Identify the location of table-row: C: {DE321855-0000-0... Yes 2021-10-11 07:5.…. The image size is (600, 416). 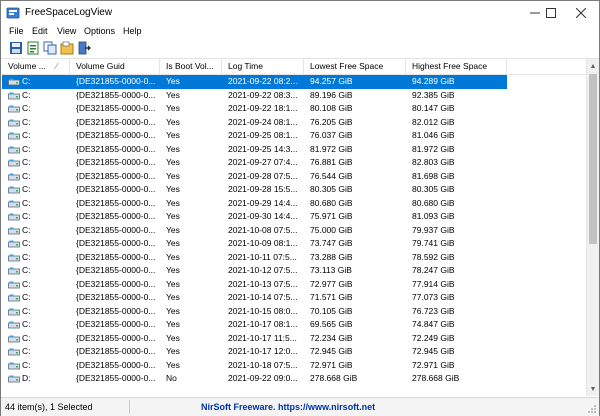
(294, 258).